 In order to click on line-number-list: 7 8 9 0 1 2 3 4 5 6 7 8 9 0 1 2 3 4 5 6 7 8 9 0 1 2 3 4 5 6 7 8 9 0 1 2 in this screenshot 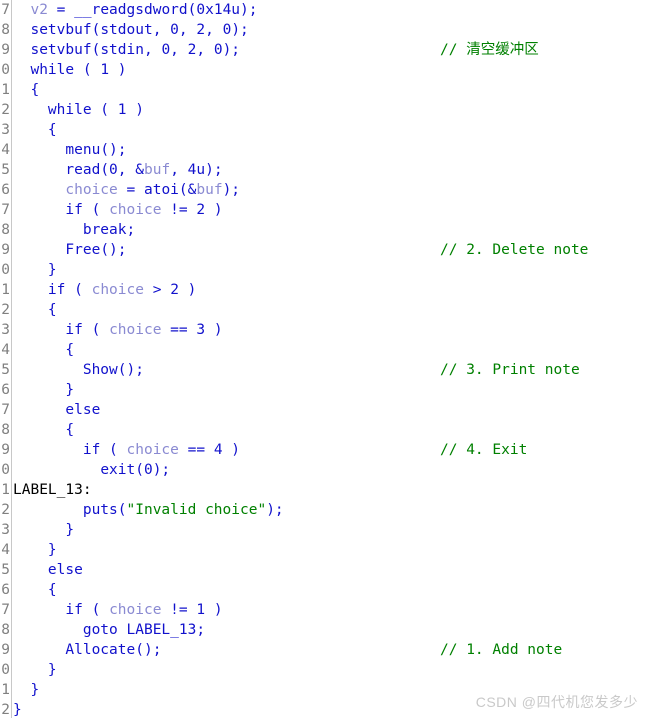, I will do `click(5, 359)`.